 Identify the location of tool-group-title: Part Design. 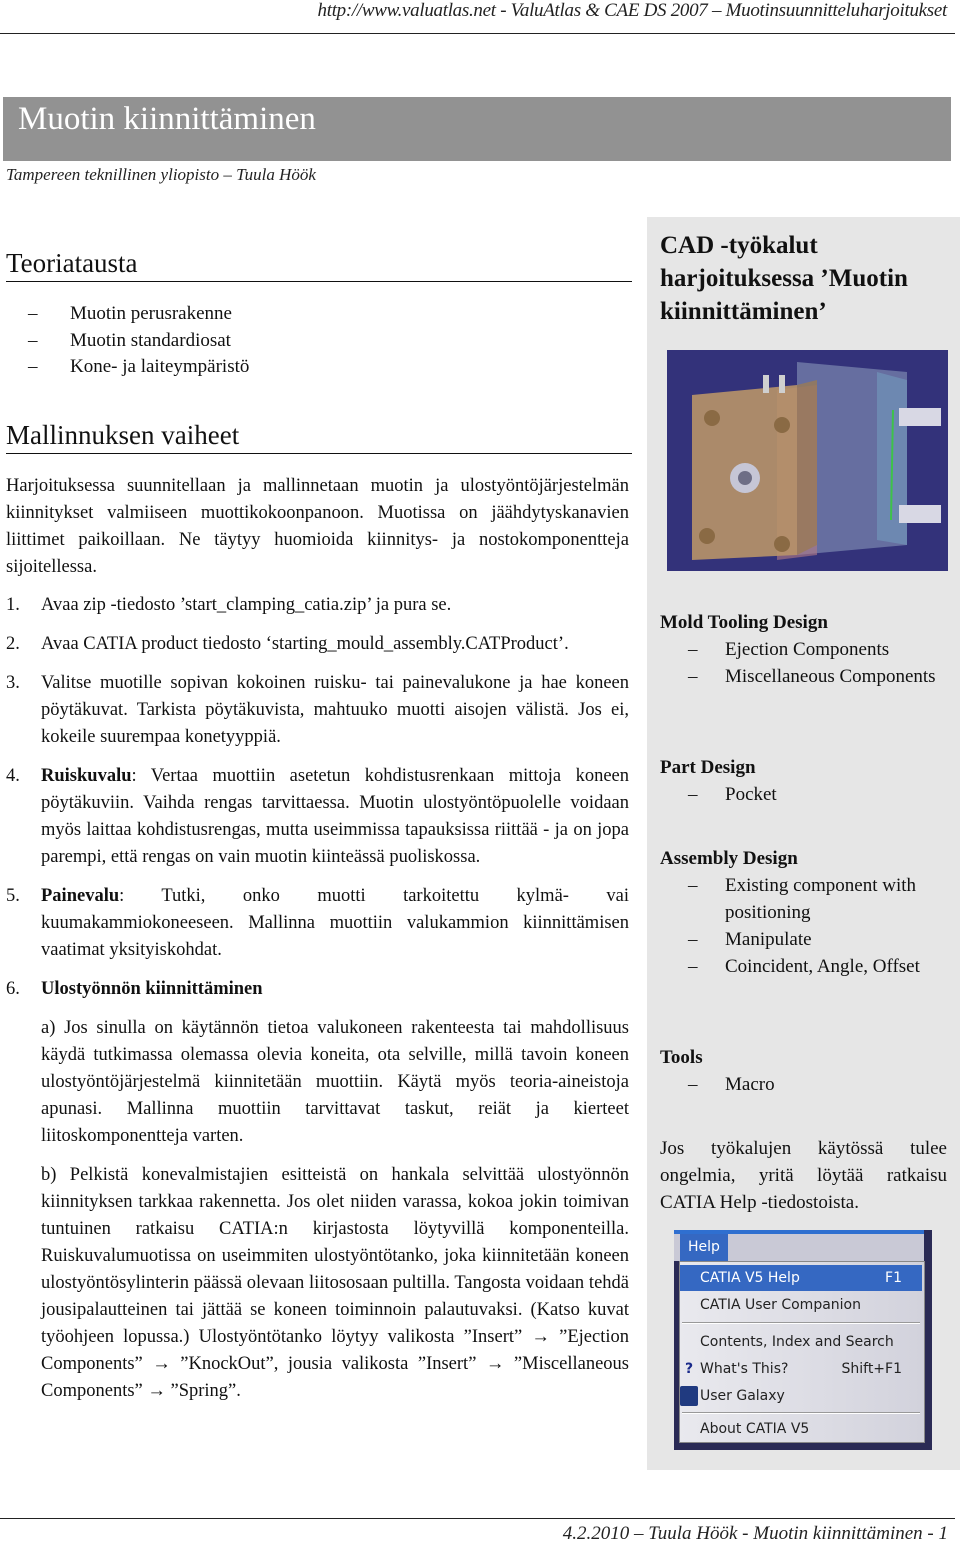
(708, 767).